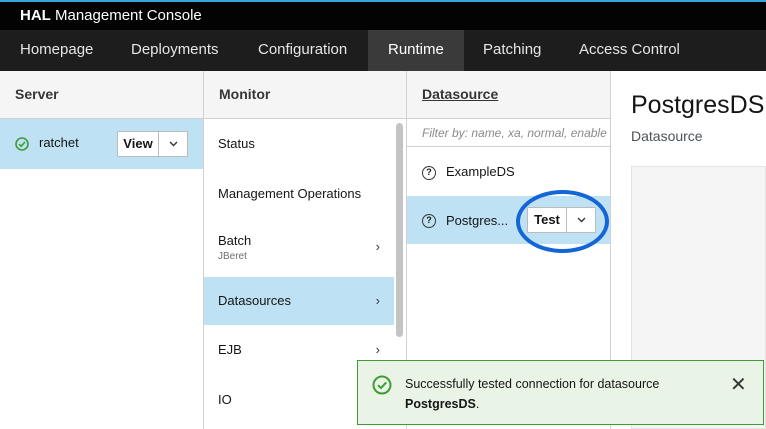 The image size is (766, 429). What do you see at coordinates (299, 144) in the screenshot?
I see `monitor-item-status: Status` at bounding box center [299, 144].